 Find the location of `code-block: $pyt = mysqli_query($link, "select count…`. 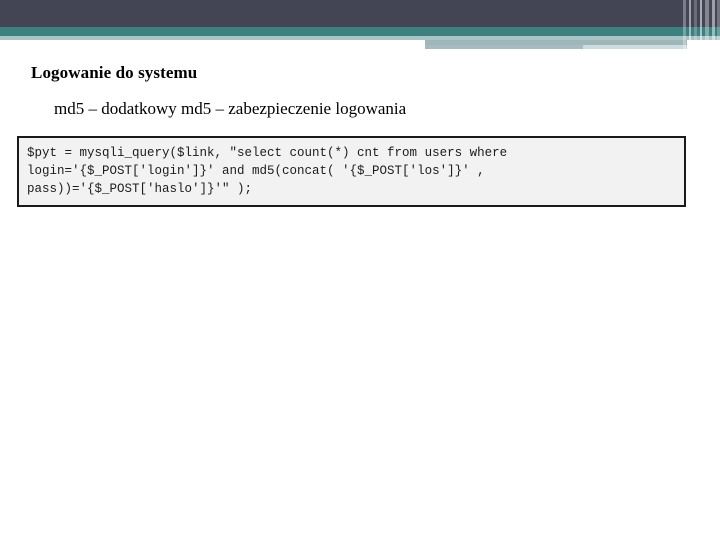

code-block: $pyt = mysqli_query($link, "select count… is located at coordinates (351, 171).